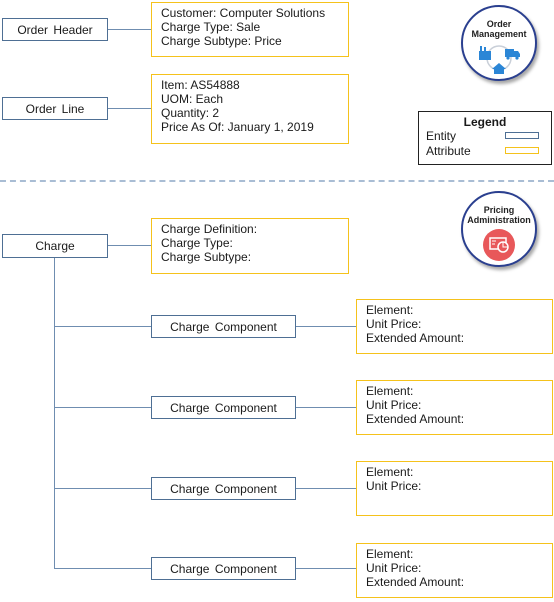 This screenshot has height=602, width=554. I want to click on attribute-line: Price As Of: January 1, 2019, so click(237, 127).